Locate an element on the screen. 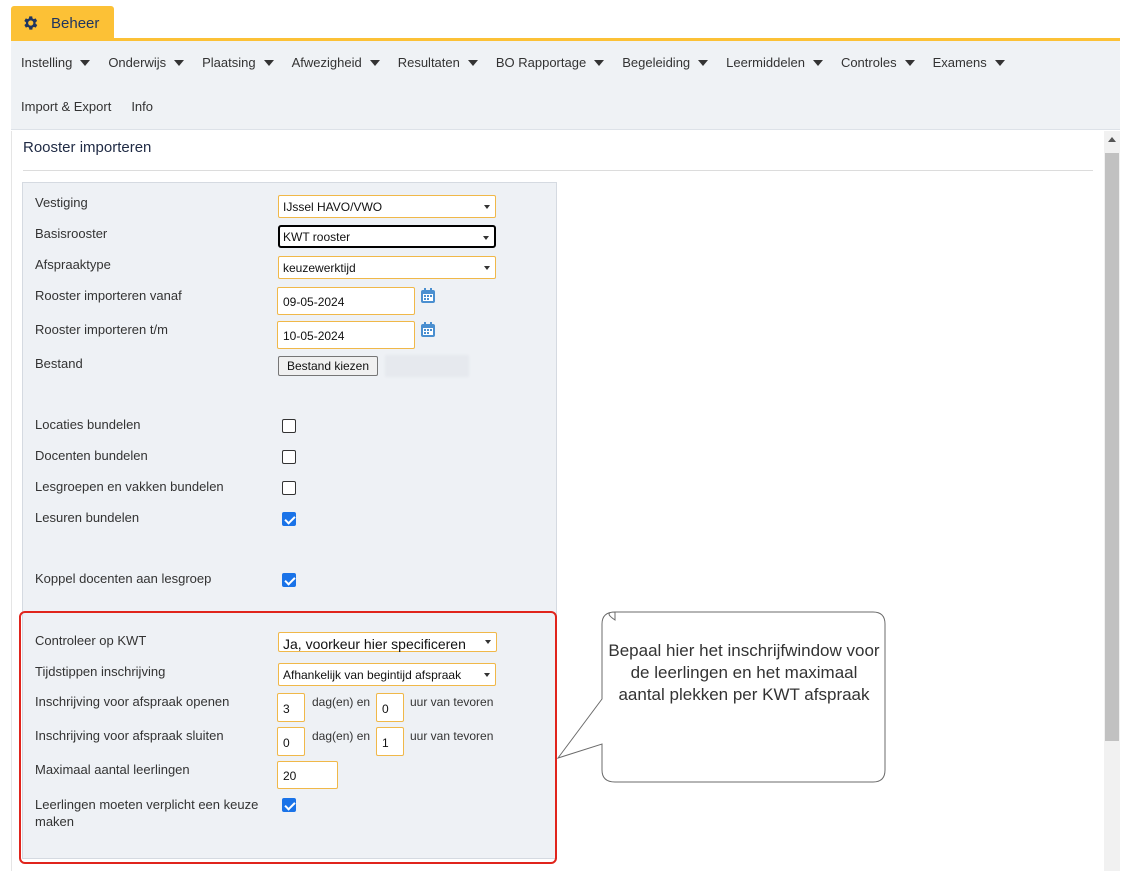 The image size is (1131, 871). vertical-scrollbar is located at coordinates (1112, 501).